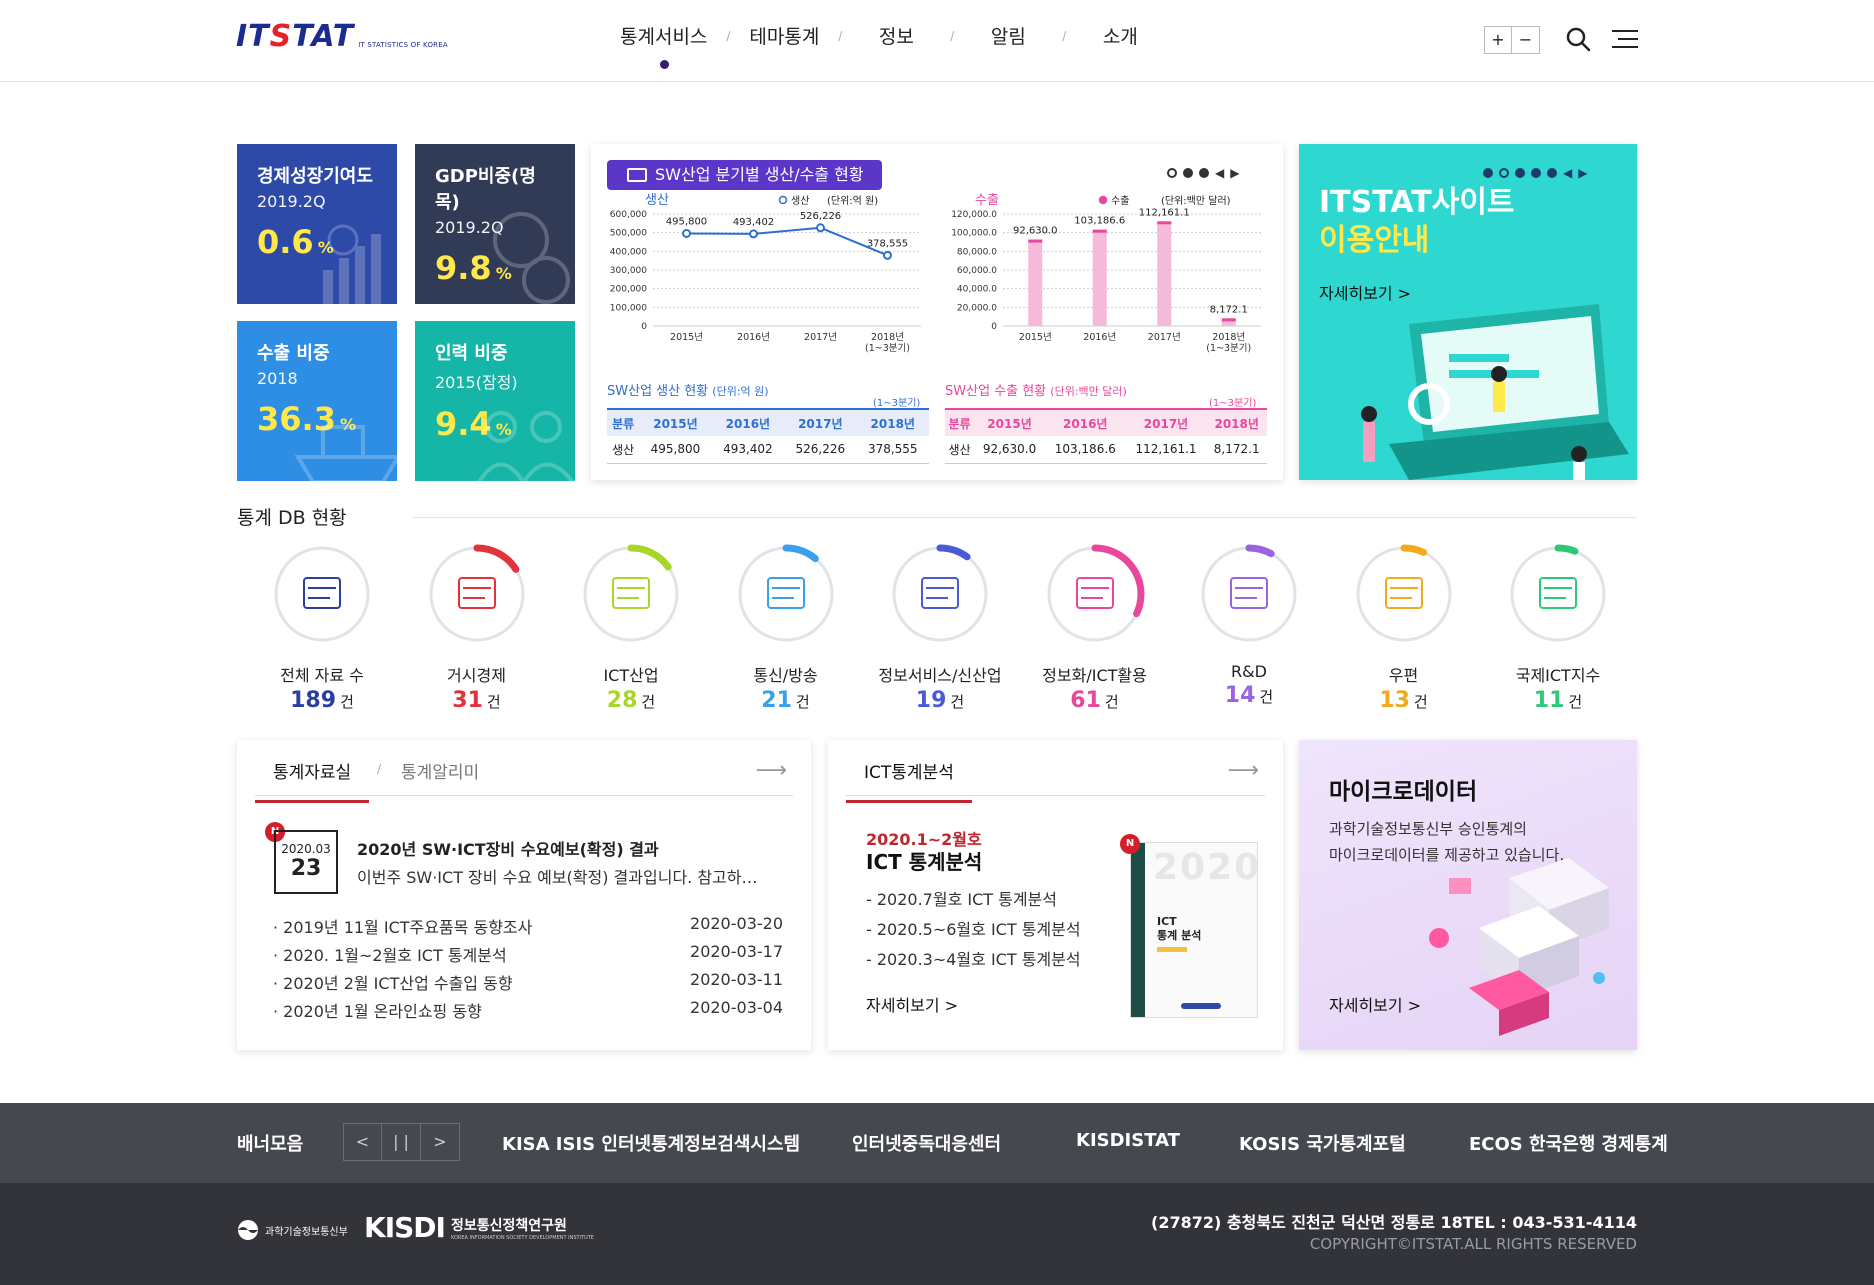 This screenshot has width=1874, height=1285. I want to click on tile-title: 인력 비중, so click(471, 353).